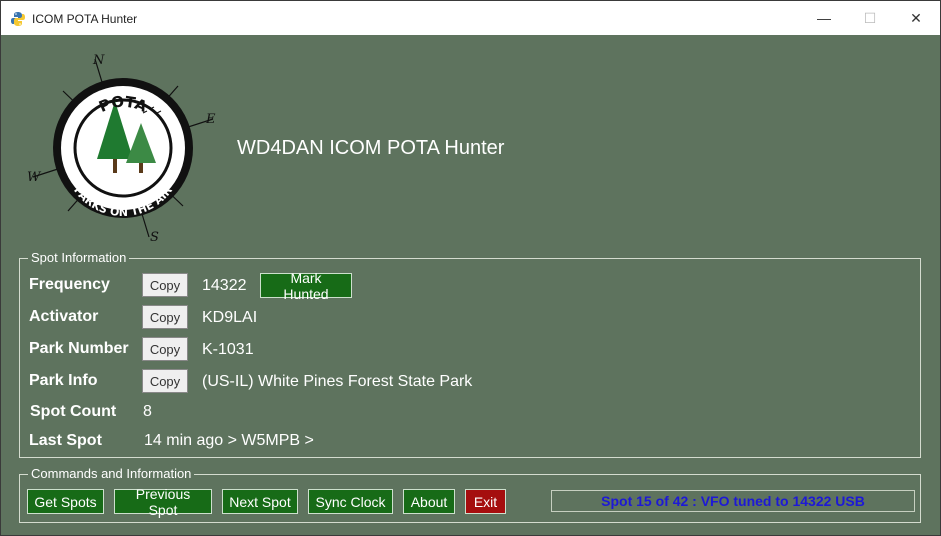  I want to click on park-number-label: Park Number, so click(79, 348).